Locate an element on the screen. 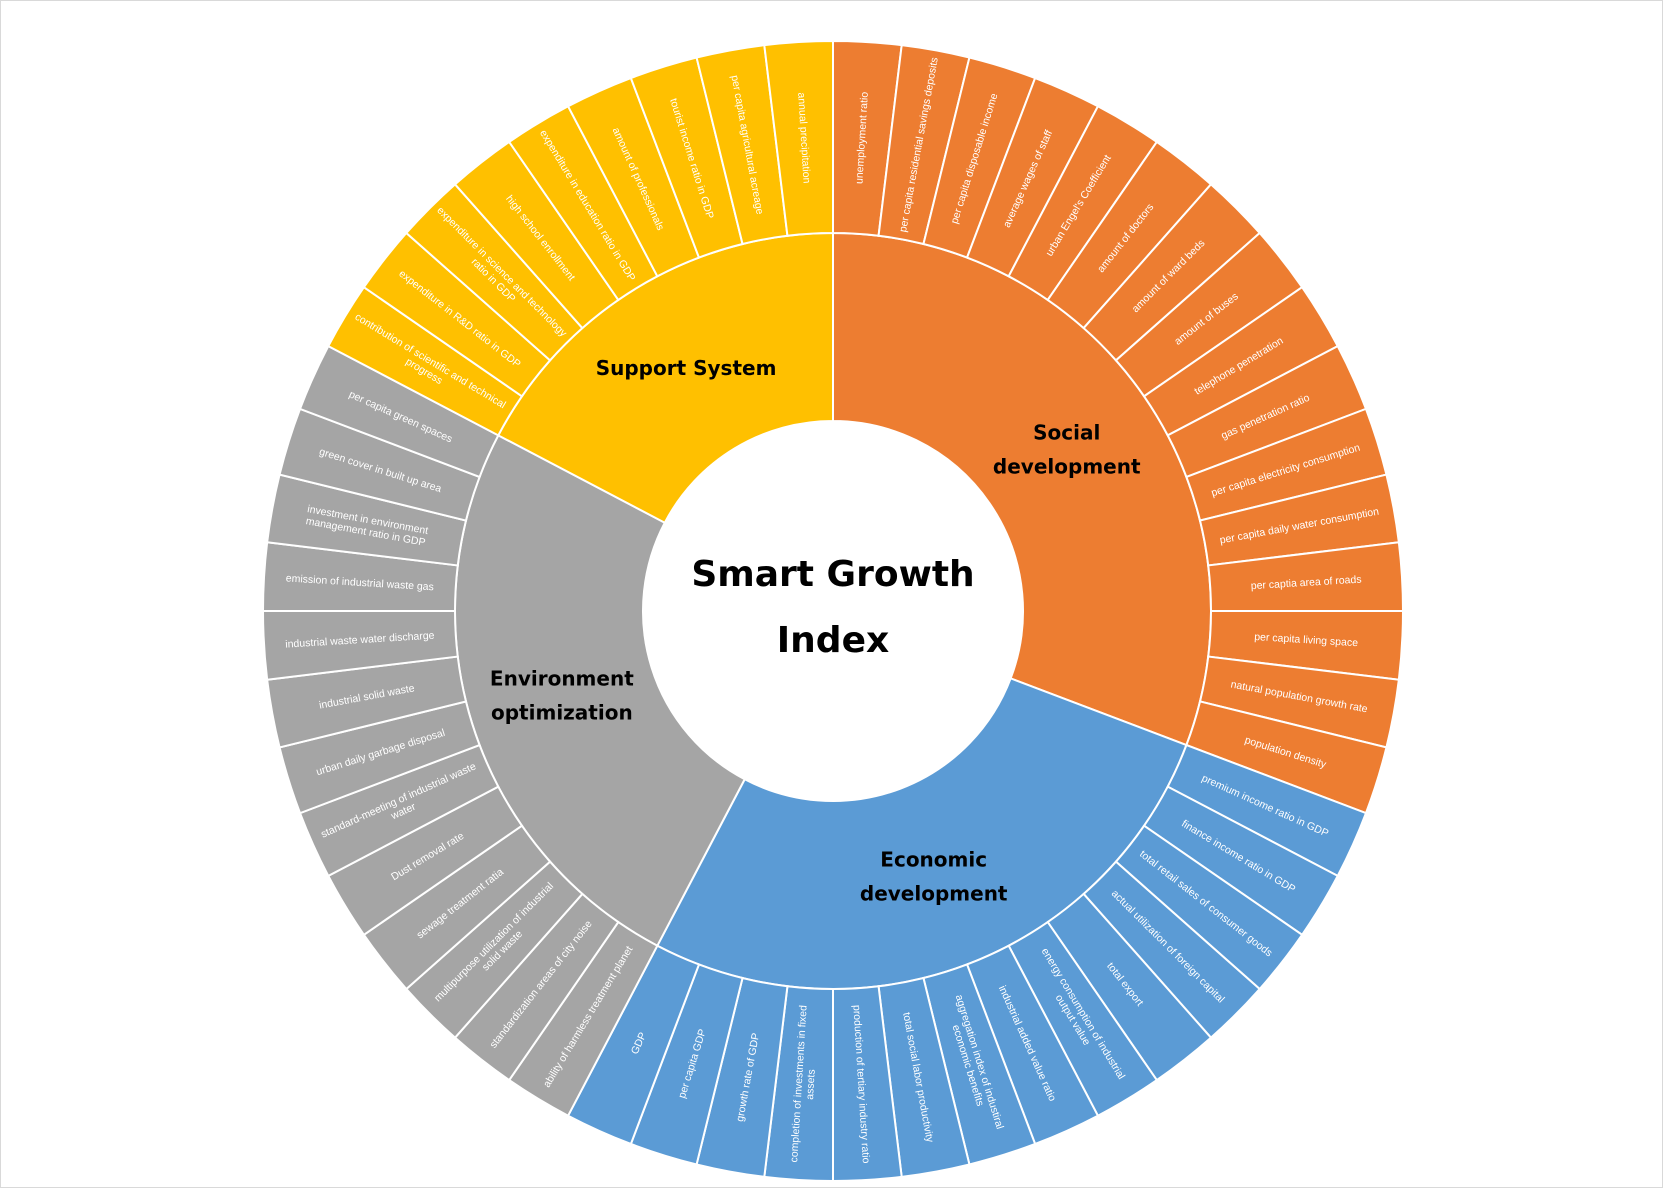 This screenshot has height=1189, width=1663. center-title-line: Smart Growth is located at coordinates (832, 574).